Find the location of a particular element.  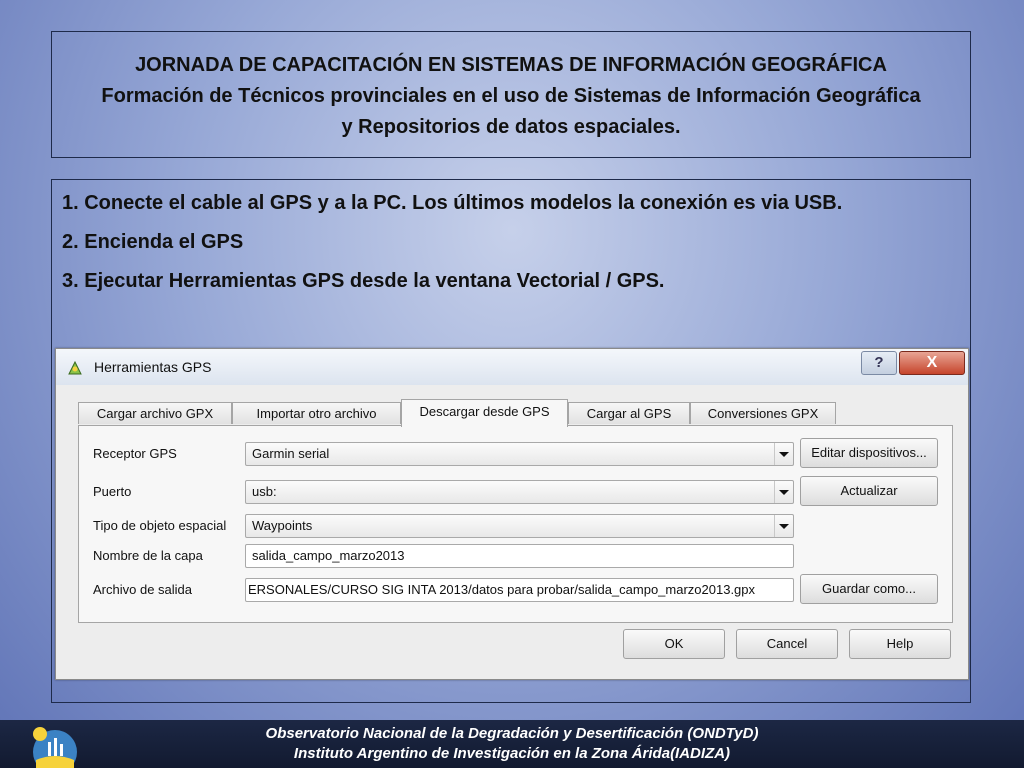

slide-title-line3: y Repositorios de datos espaciales. is located at coordinates (511, 127).